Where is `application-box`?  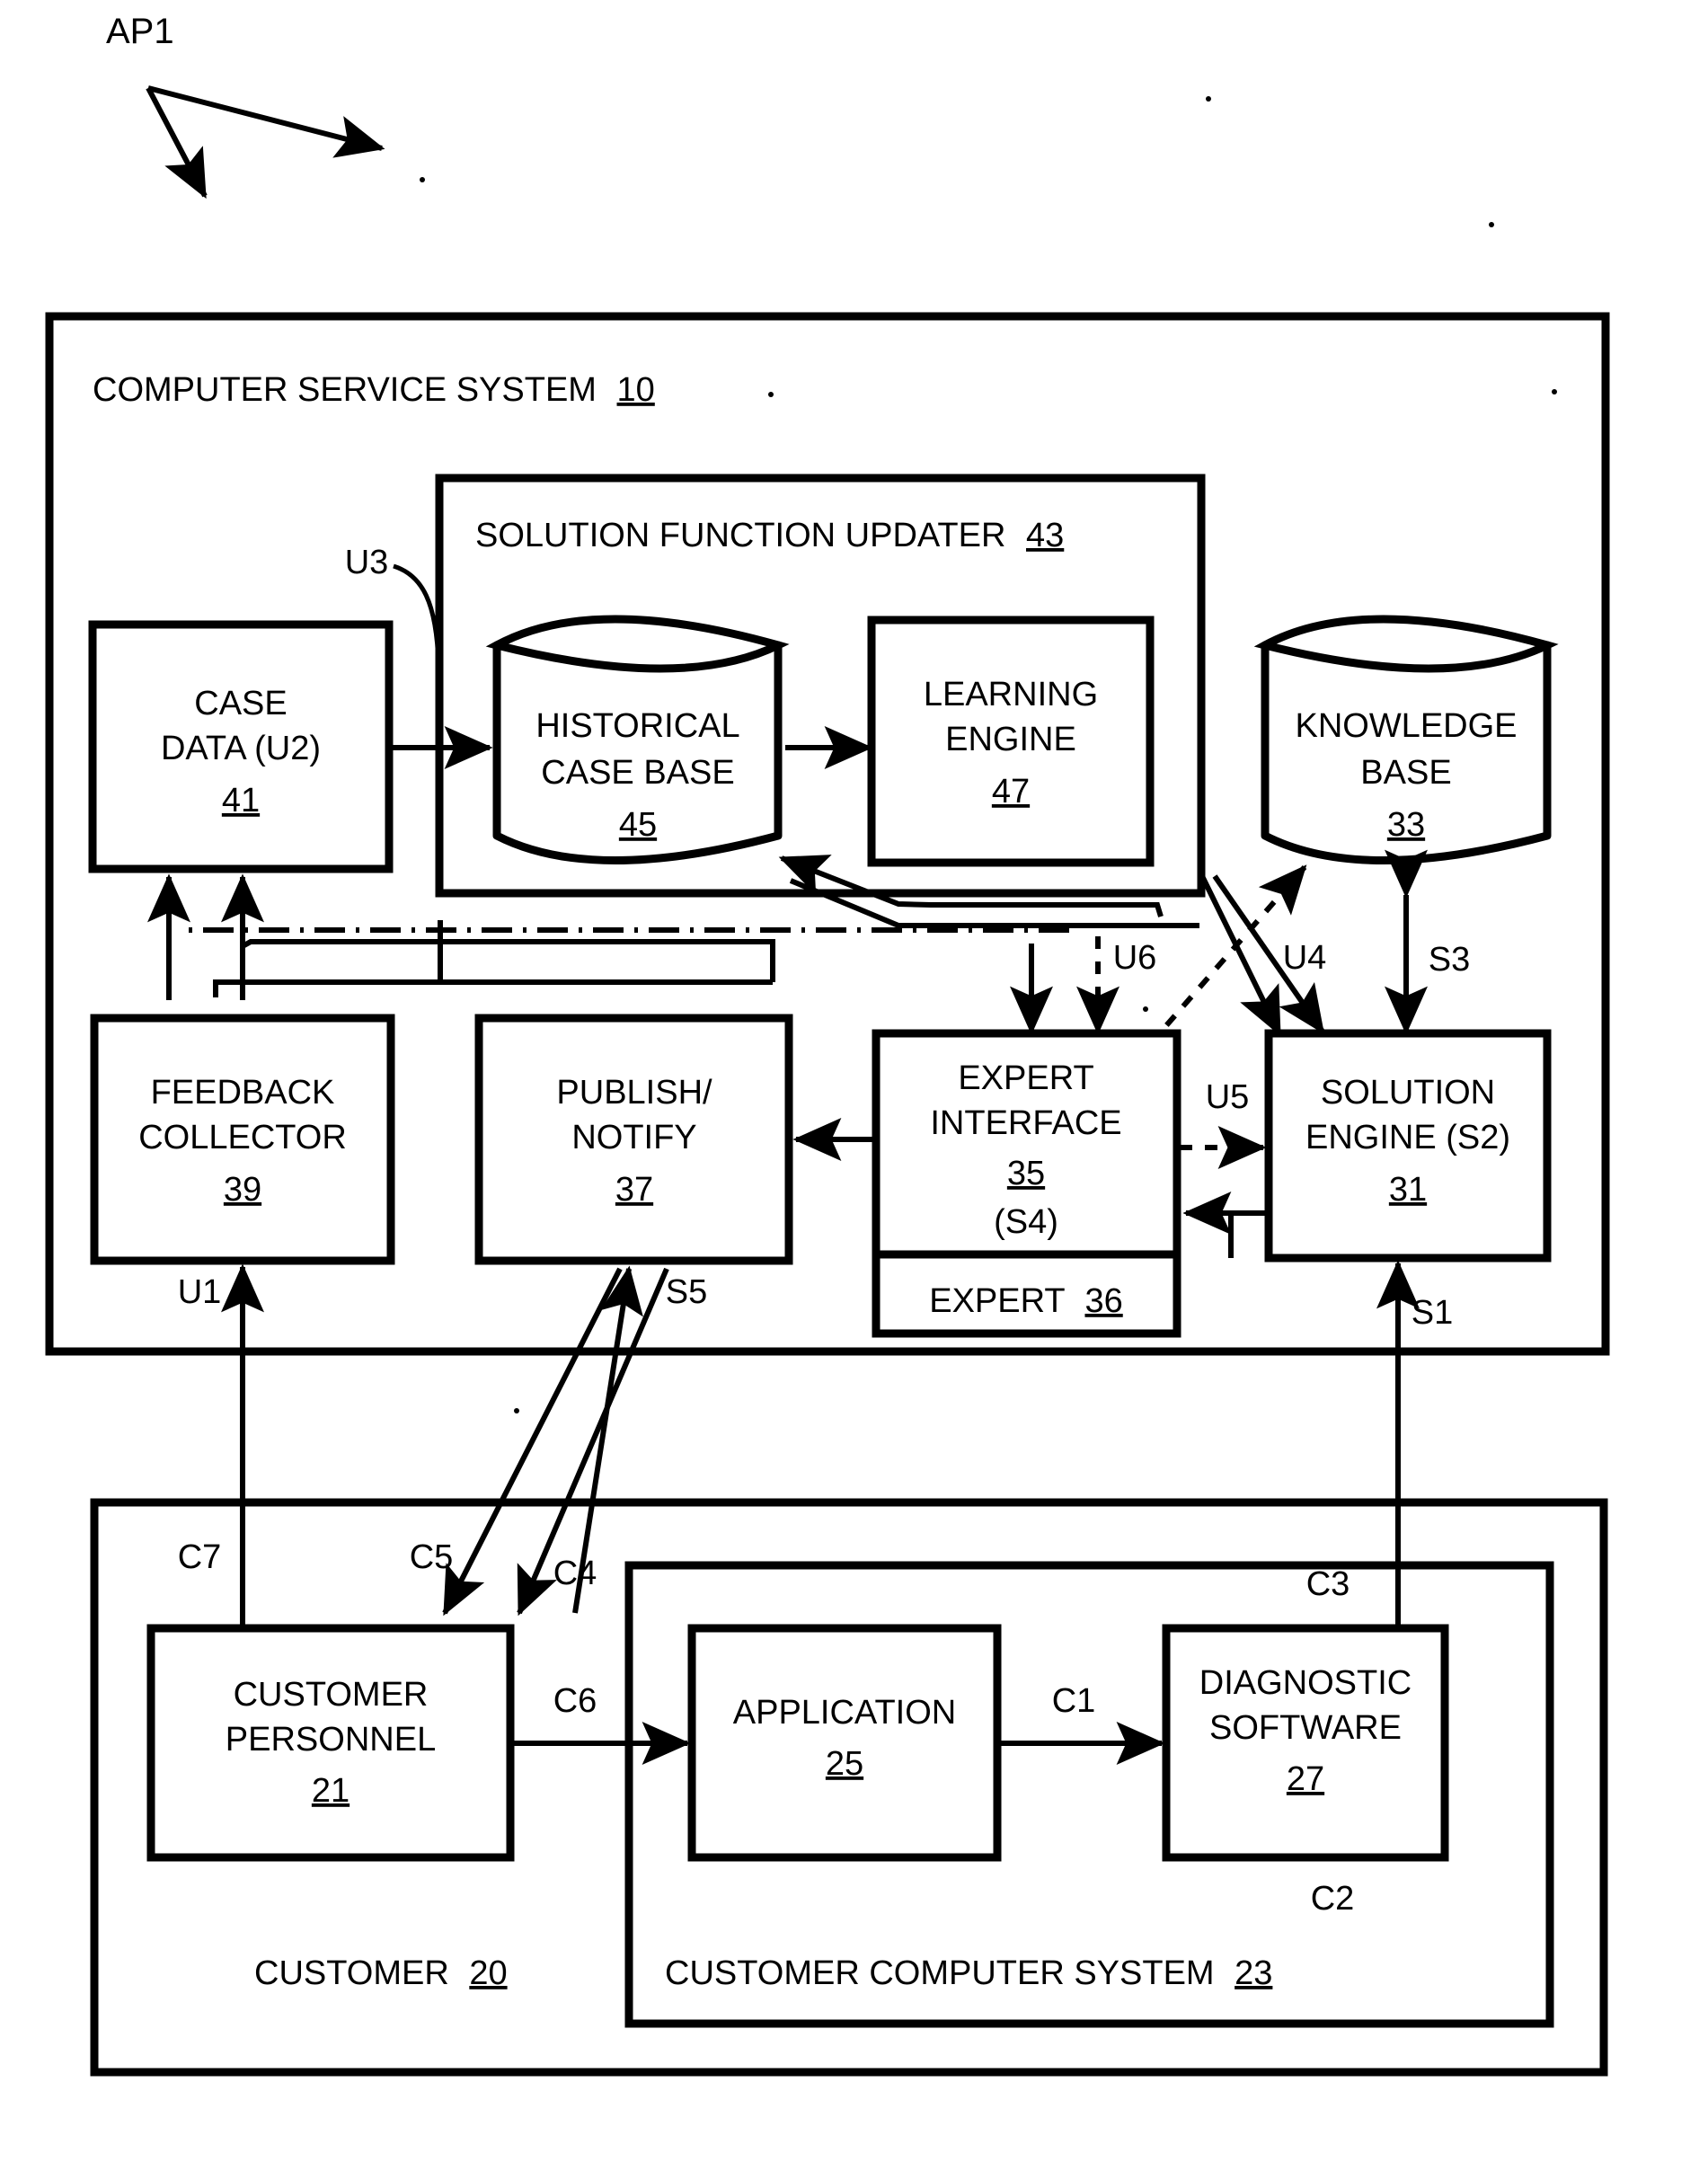
application-box is located at coordinates (844, 1743).